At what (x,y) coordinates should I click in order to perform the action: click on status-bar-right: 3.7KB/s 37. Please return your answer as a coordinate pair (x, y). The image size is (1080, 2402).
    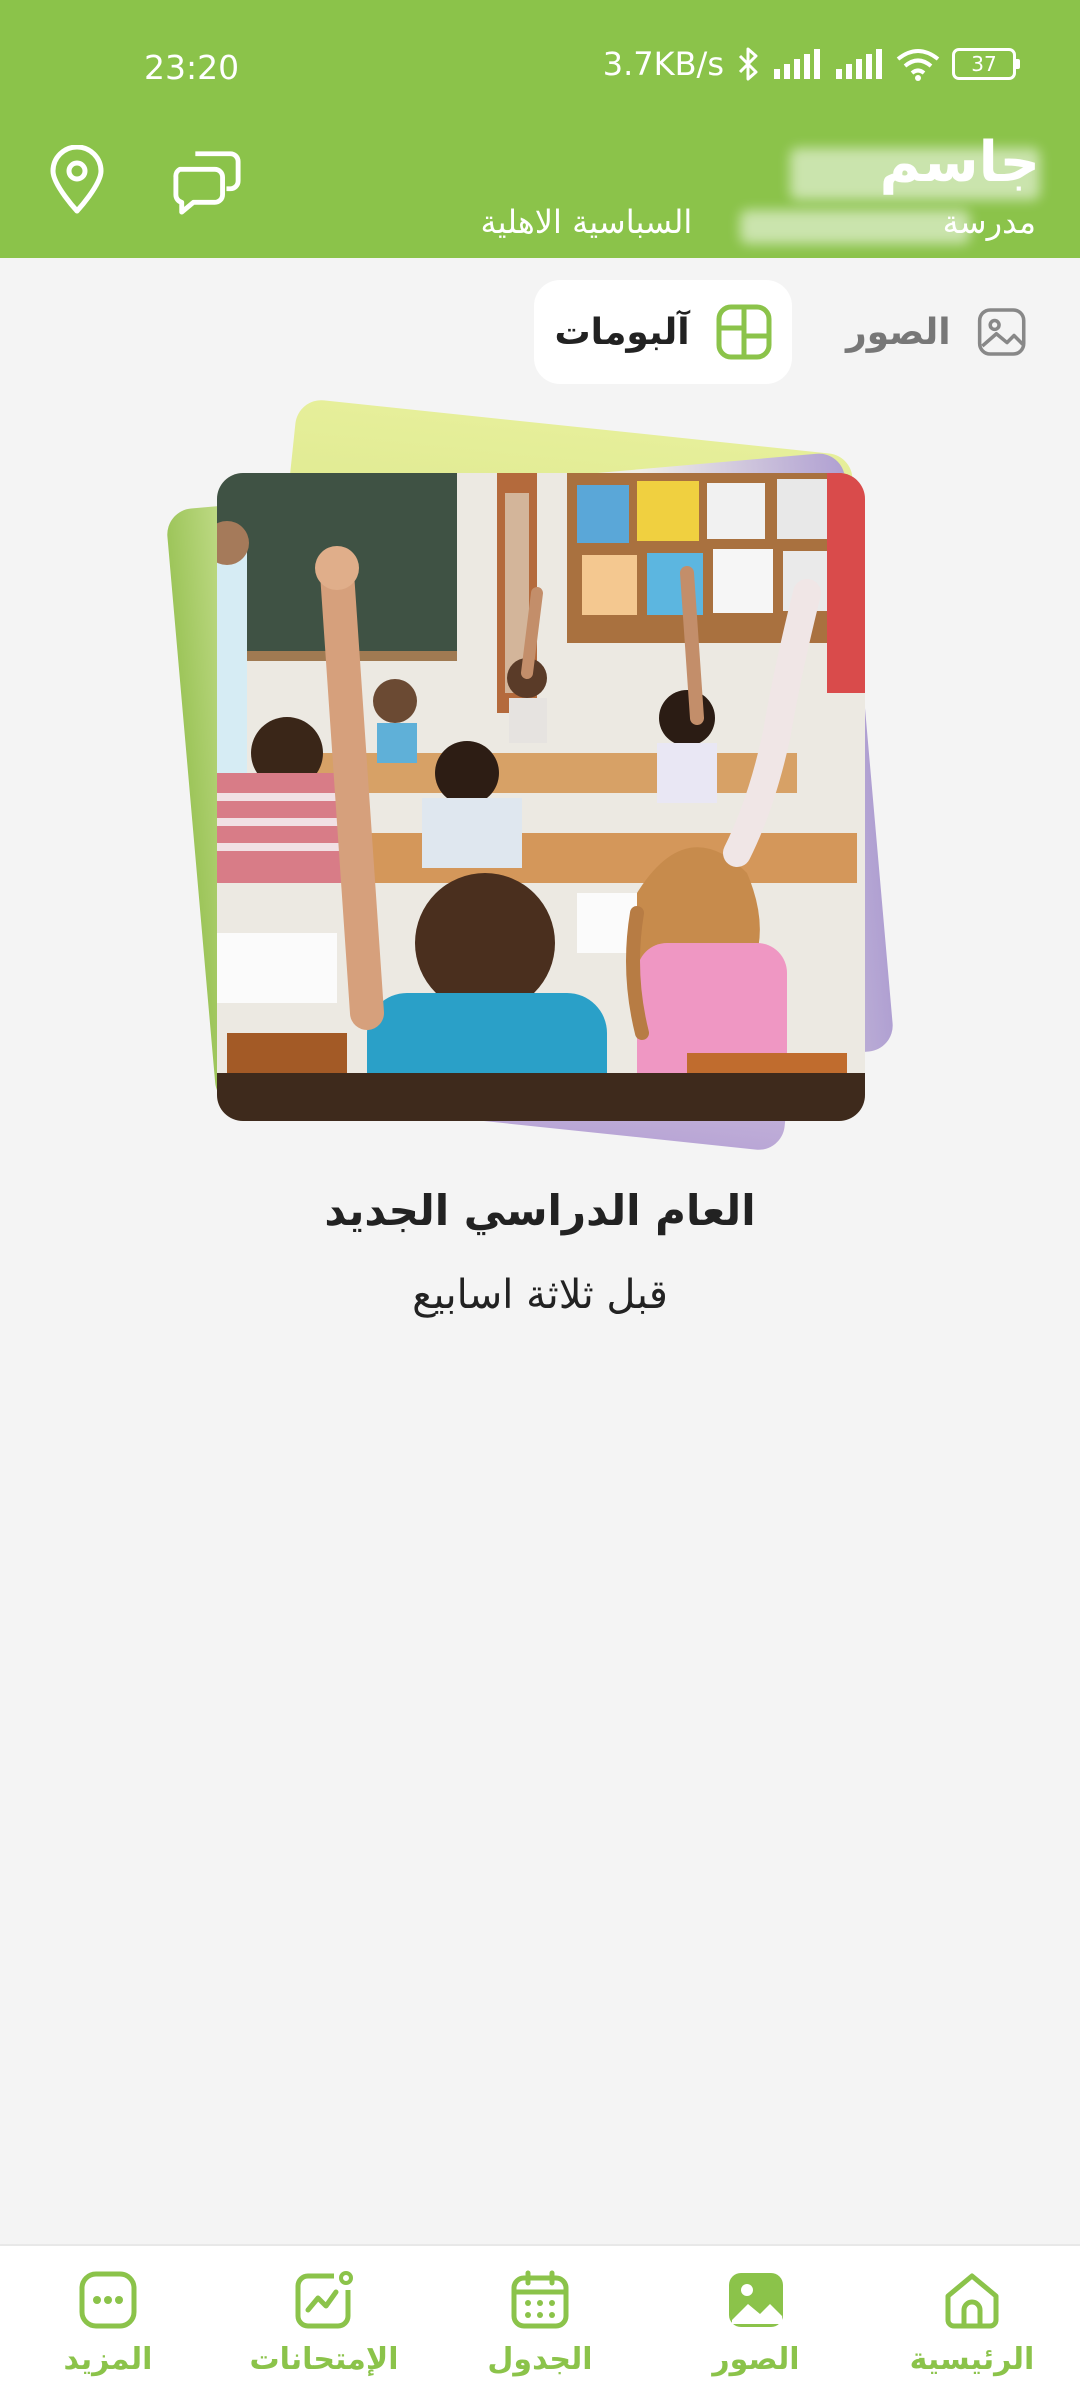
    Looking at the image, I should click on (811, 64).